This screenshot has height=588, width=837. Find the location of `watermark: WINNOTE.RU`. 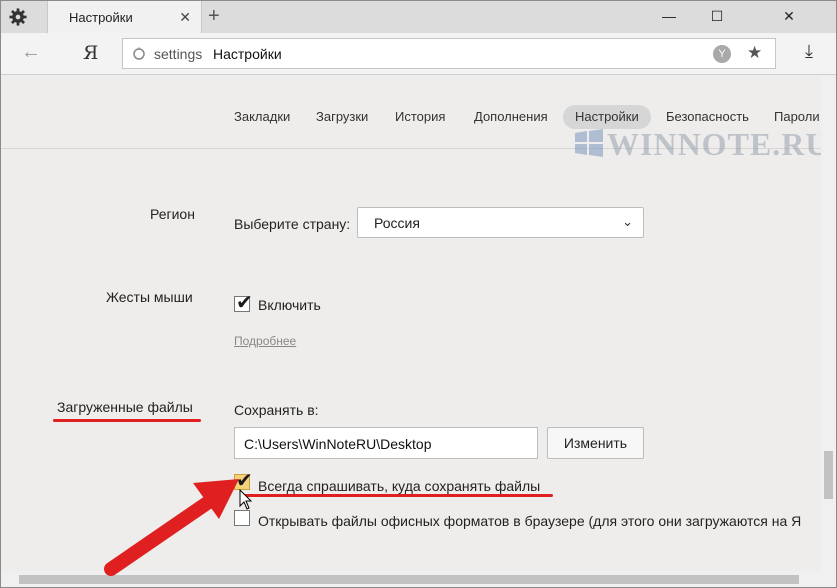

watermark: WINNOTE.RU is located at coordinates (718, 144).